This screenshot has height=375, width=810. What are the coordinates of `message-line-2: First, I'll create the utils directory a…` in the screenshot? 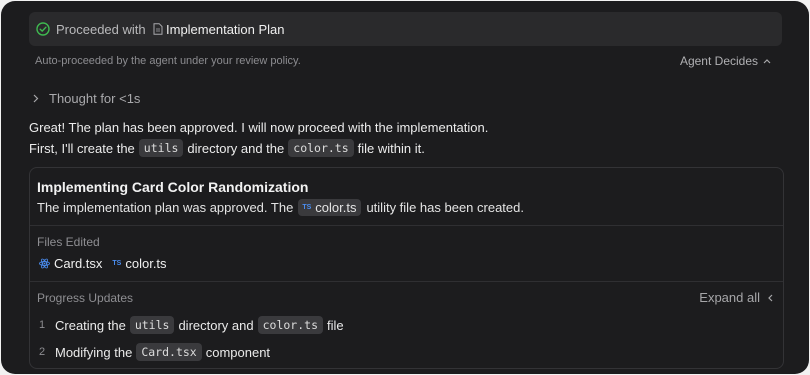 It's located at (227, 148).